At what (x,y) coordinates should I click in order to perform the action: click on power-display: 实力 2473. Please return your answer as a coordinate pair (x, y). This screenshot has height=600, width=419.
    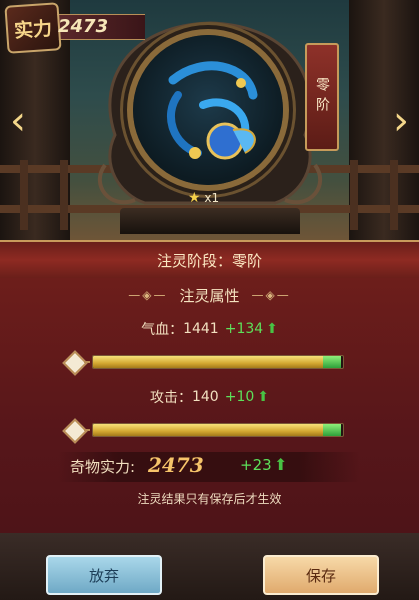
    Looking at the image, I should click on (80, 28).